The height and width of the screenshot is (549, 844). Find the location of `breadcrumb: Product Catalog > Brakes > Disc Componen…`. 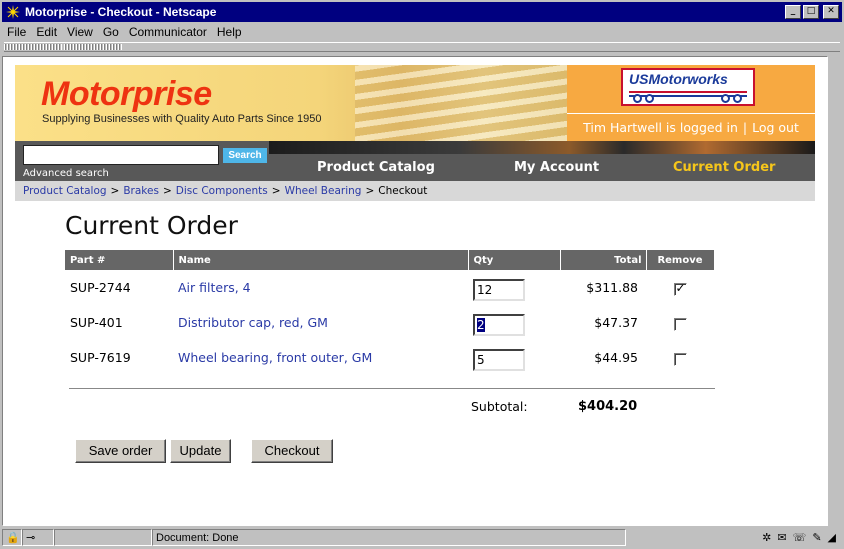

breadcrumb: Product Catalog > Brakes > Disc Componen… is located at coordinates (415, 191).